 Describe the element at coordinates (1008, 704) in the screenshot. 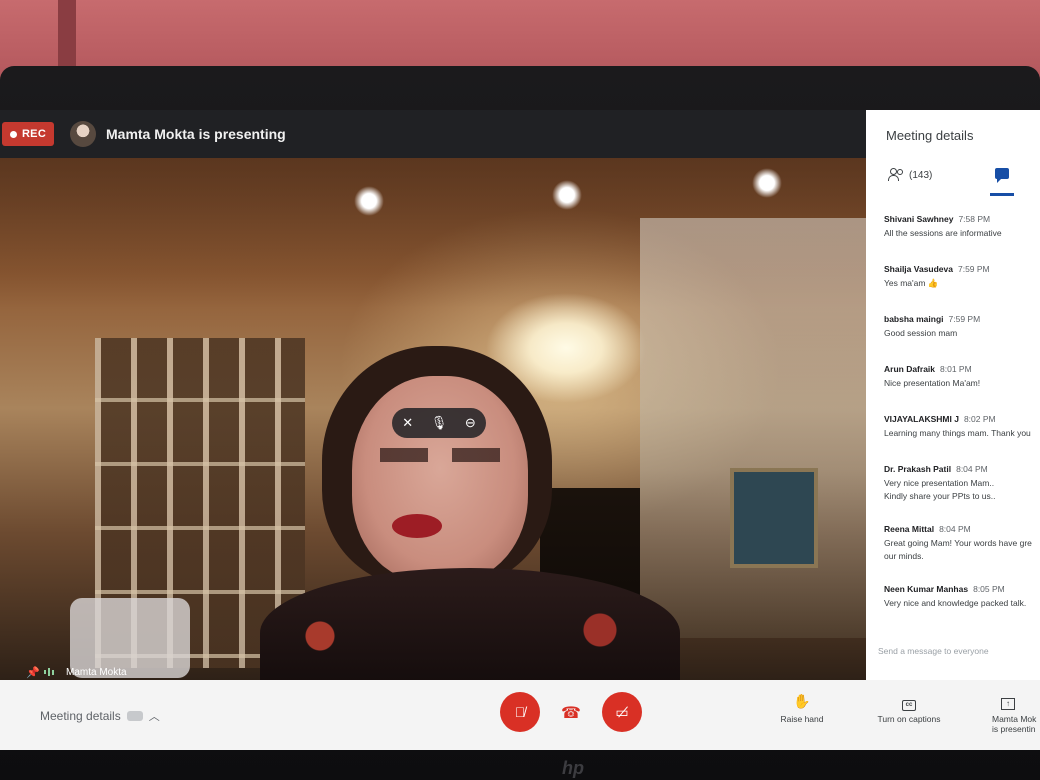

I see `present-screen-icon: ↑` at that location.